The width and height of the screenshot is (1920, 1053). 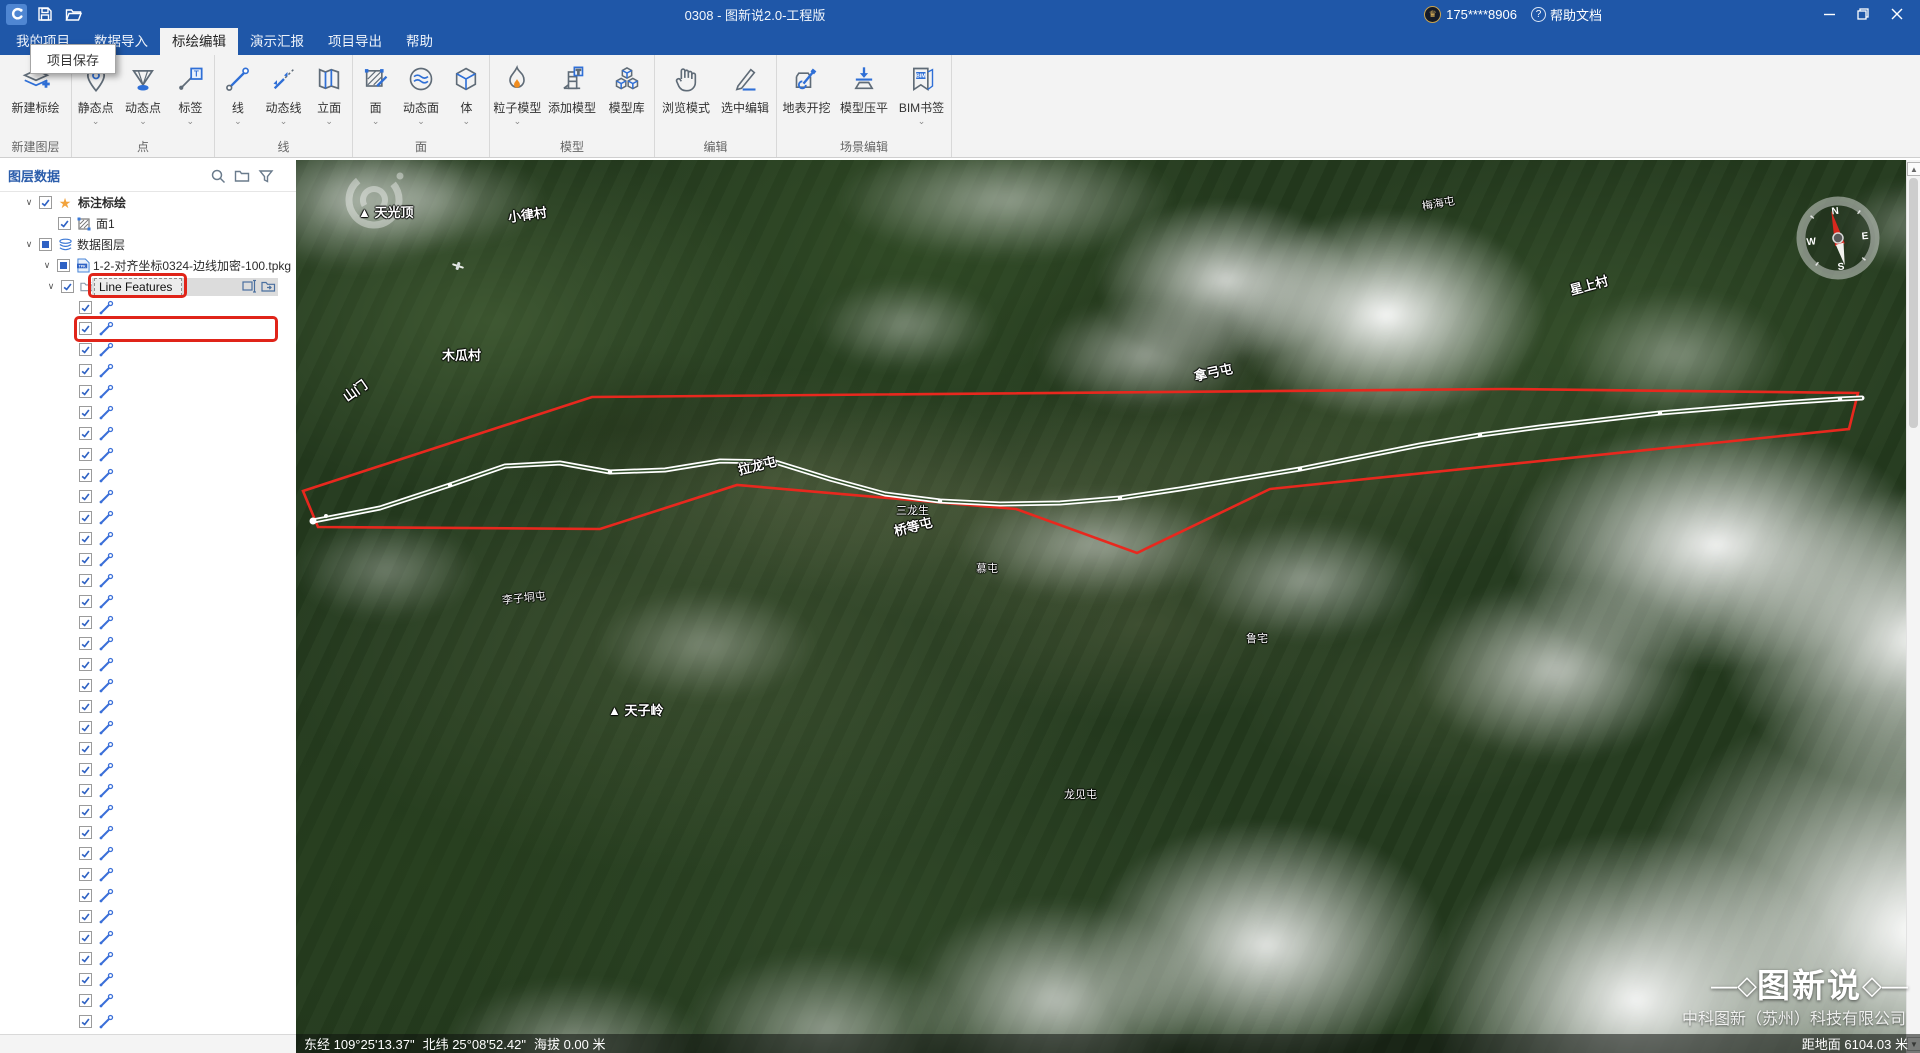 What do you see at coordinates (1863, 14) in the screenshot?
I see `restore-button` at bounding box center [1863, 14].